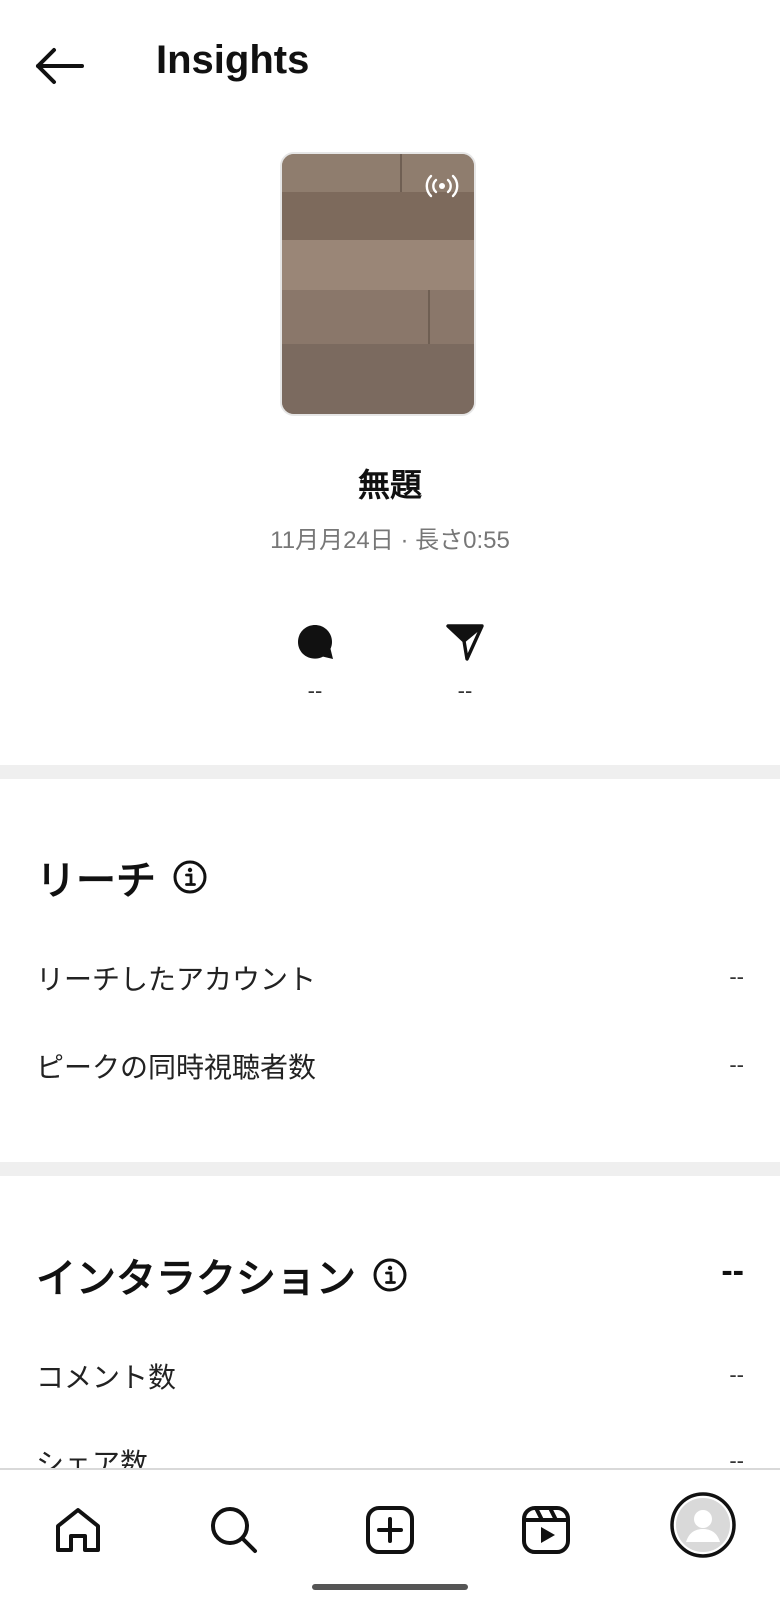  Describe the element at coordinates (196, 1279) in the screenshot. I see `interaction-title: インタラクション` at that location.